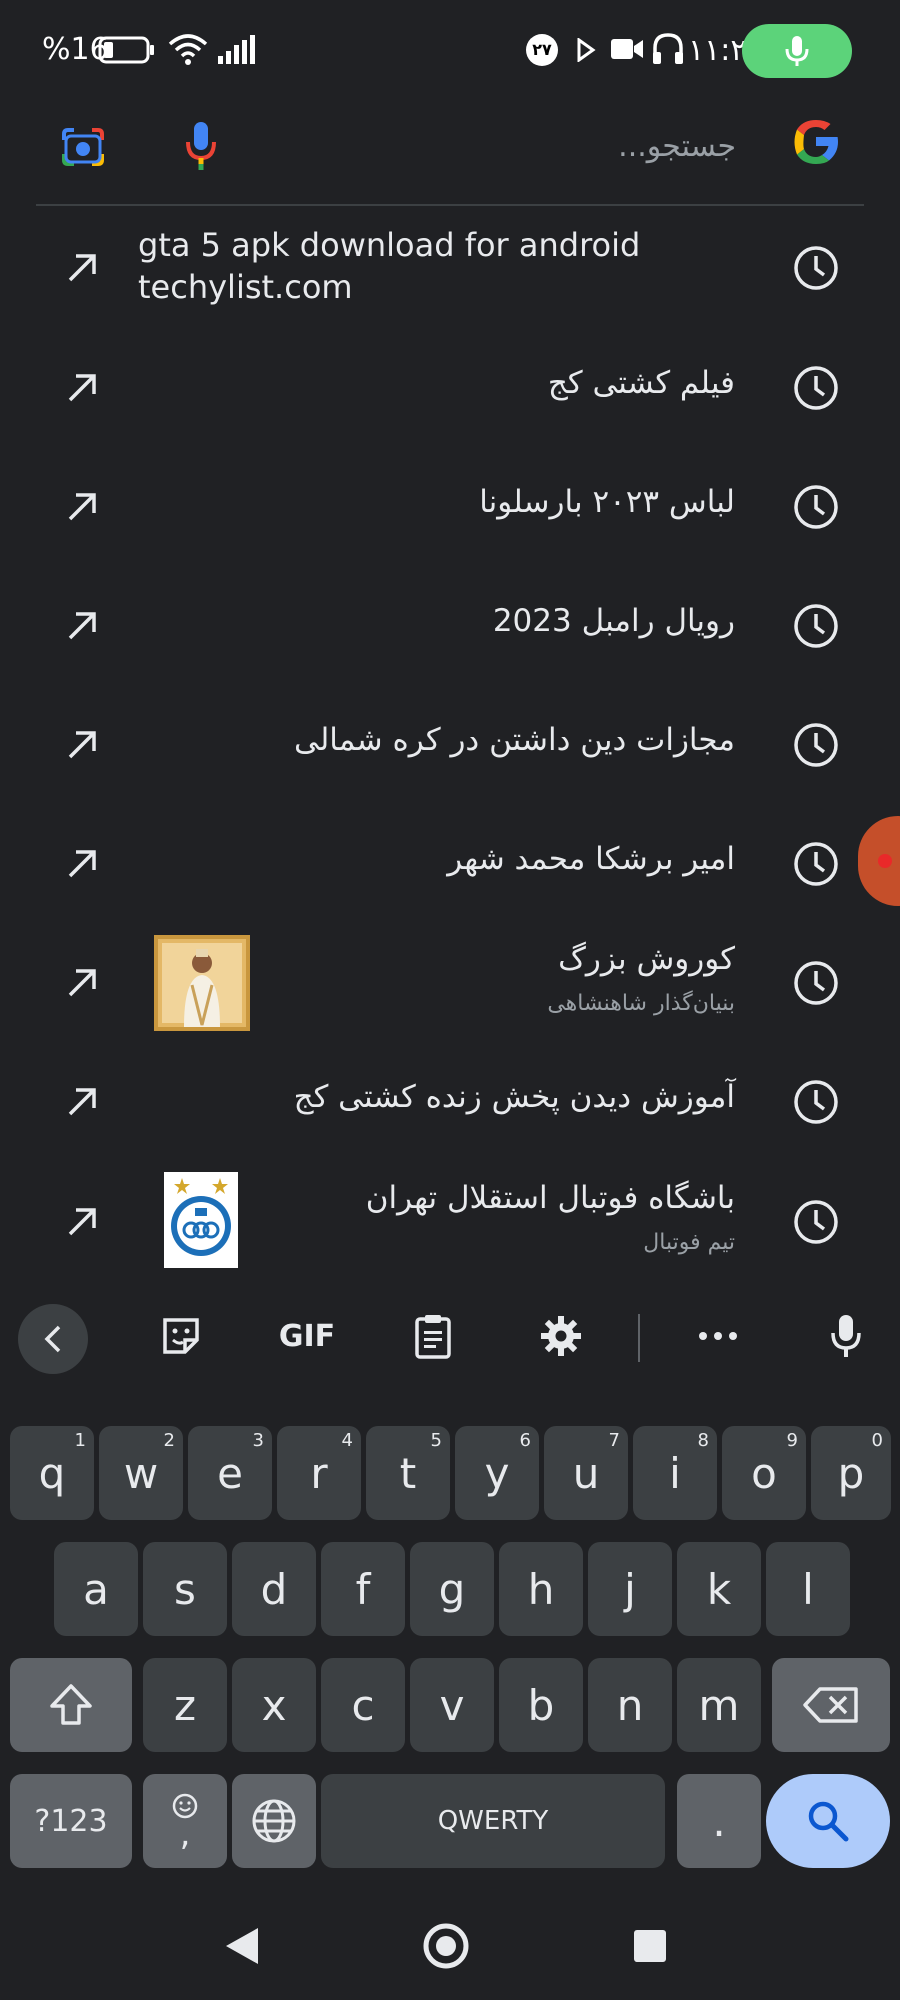 The height and width of the screenshot is (2000, 900). What do you see at coordinates (141, 1473) in the screenshot?
I see `key-w: w2` at bounding box center [141, 1473].